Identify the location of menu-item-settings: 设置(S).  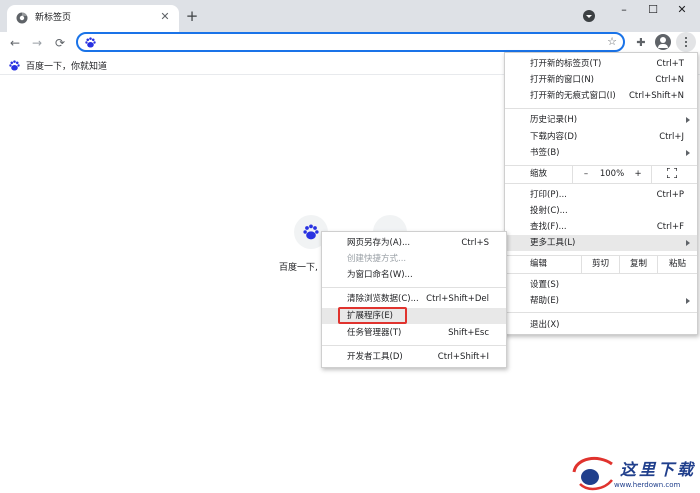
(601, 285).